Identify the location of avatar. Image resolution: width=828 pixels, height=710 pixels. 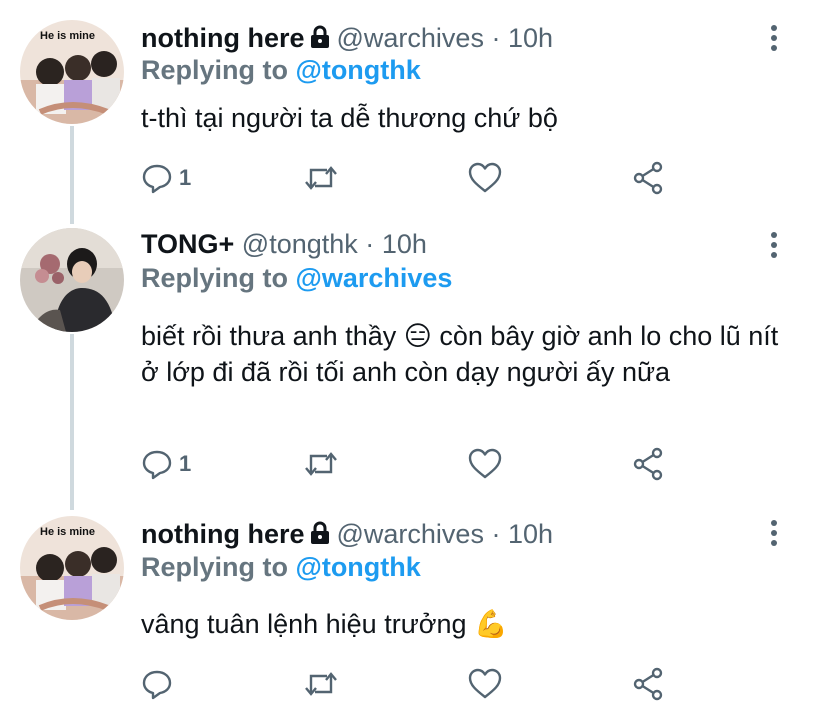
(72, 280).